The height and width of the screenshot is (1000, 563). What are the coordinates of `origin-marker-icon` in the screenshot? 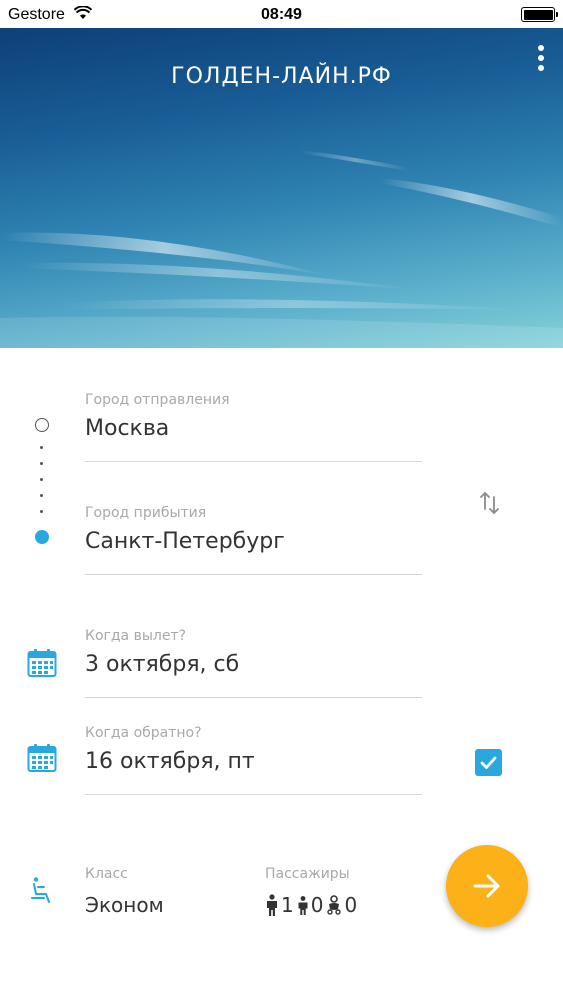 It's located at (42, 425).